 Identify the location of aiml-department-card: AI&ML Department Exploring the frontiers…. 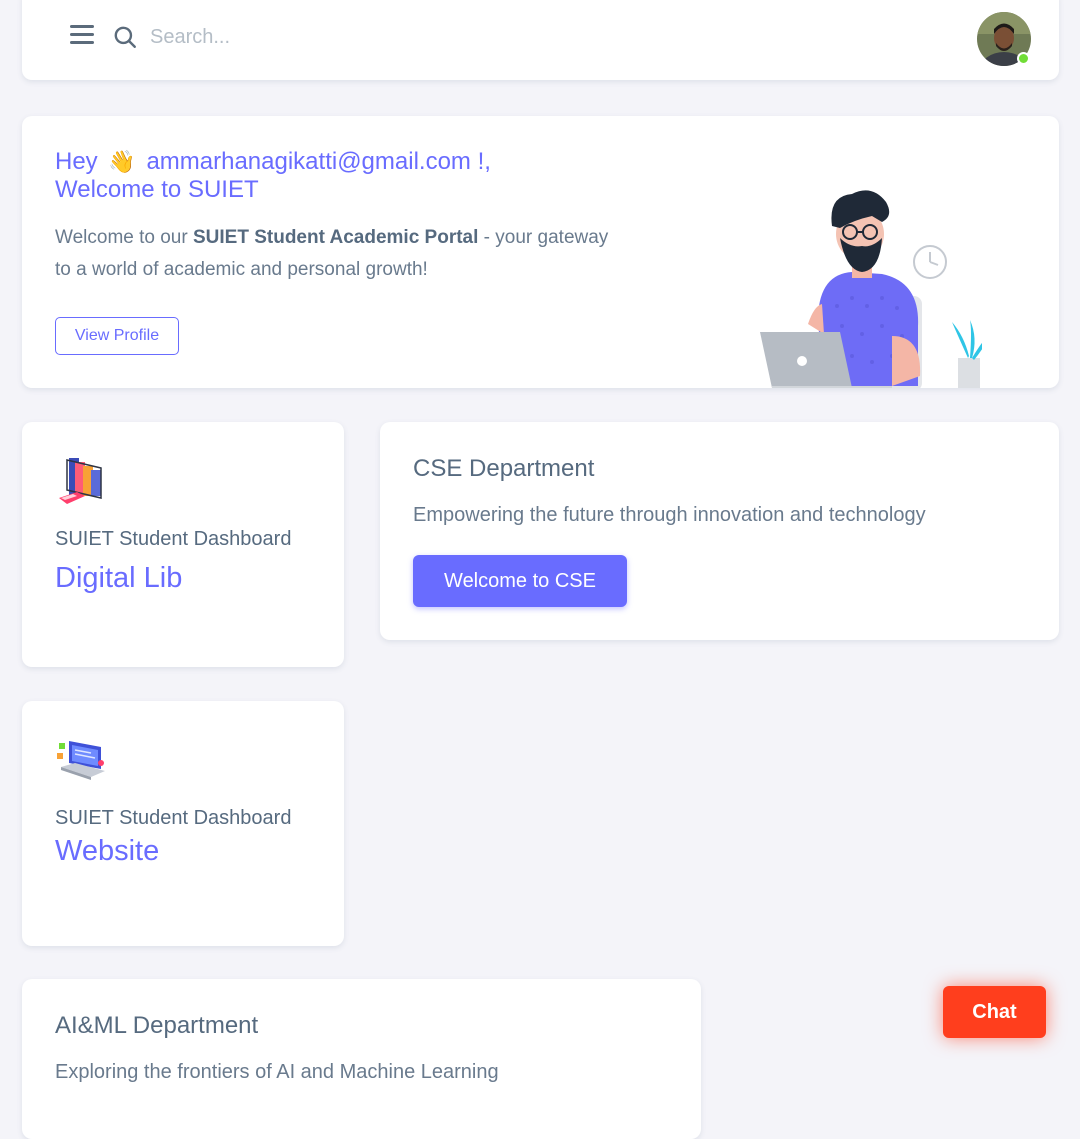
(361, 1059).